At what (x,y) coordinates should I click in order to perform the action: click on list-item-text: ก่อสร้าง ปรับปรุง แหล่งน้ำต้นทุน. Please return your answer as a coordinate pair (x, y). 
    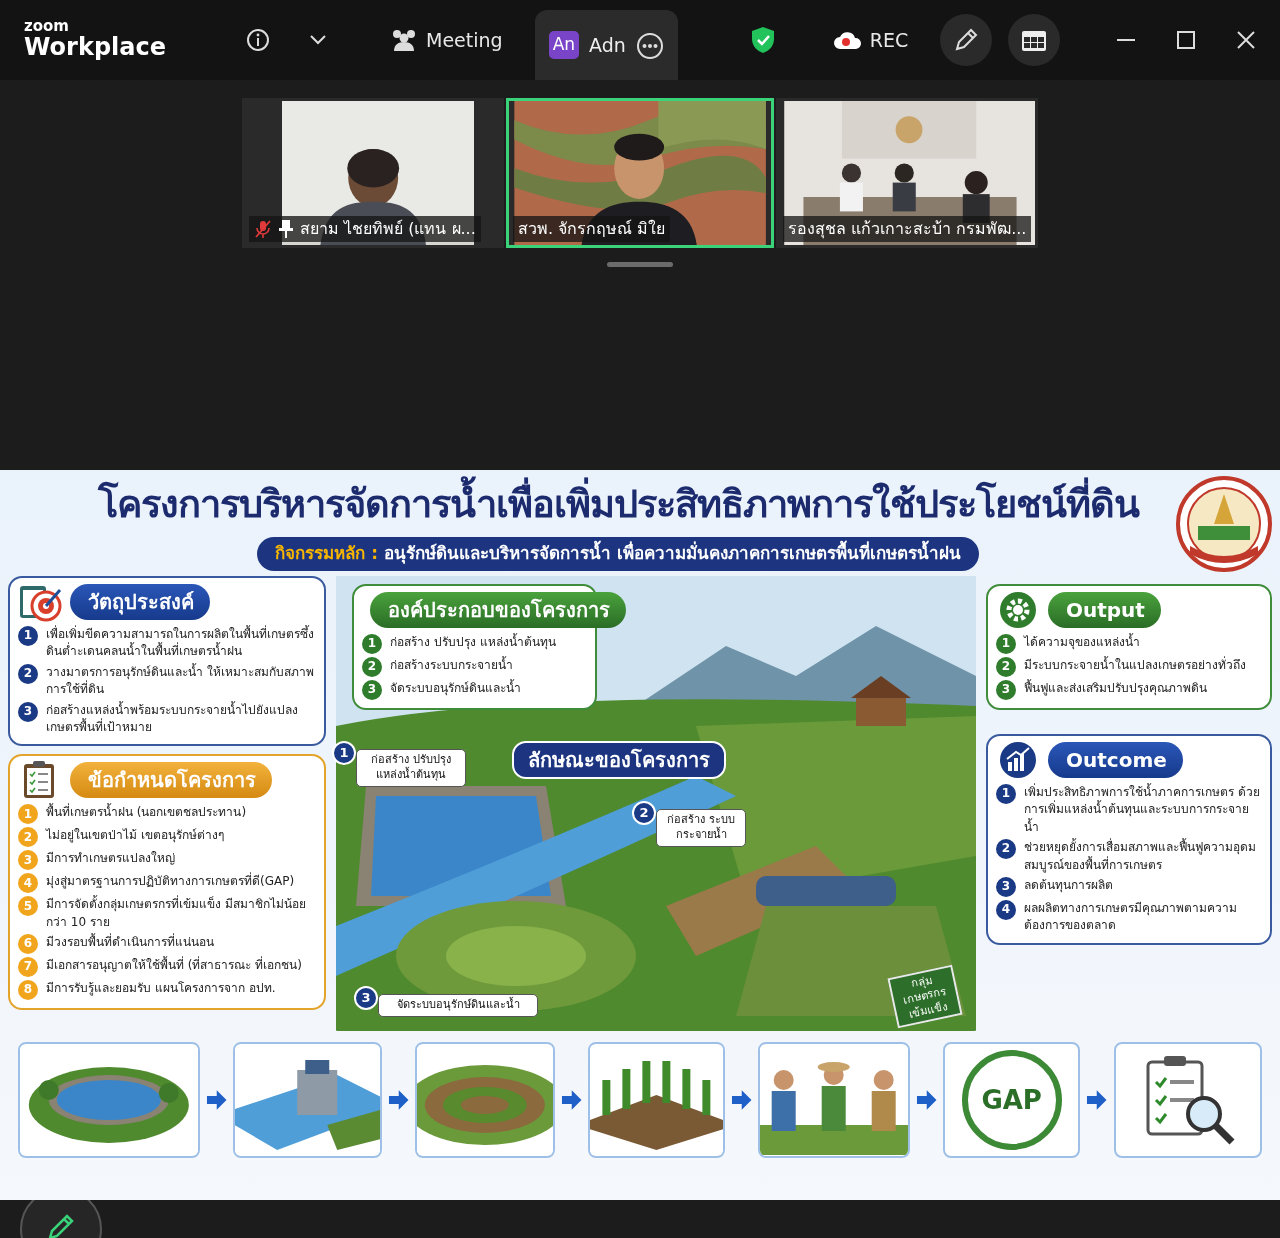
    Looking at the image, I should click on (473, 643).